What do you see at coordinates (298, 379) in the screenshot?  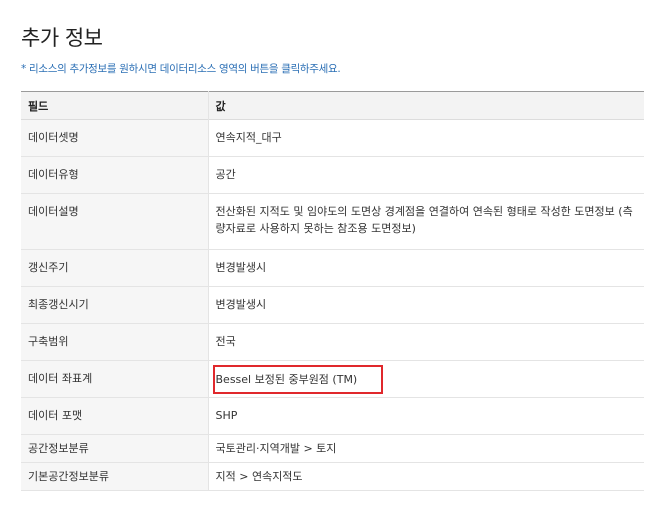 I see `highlighted-value: Bessel 보정된 중부원점 (TM)` at bounding box center [298, 379].